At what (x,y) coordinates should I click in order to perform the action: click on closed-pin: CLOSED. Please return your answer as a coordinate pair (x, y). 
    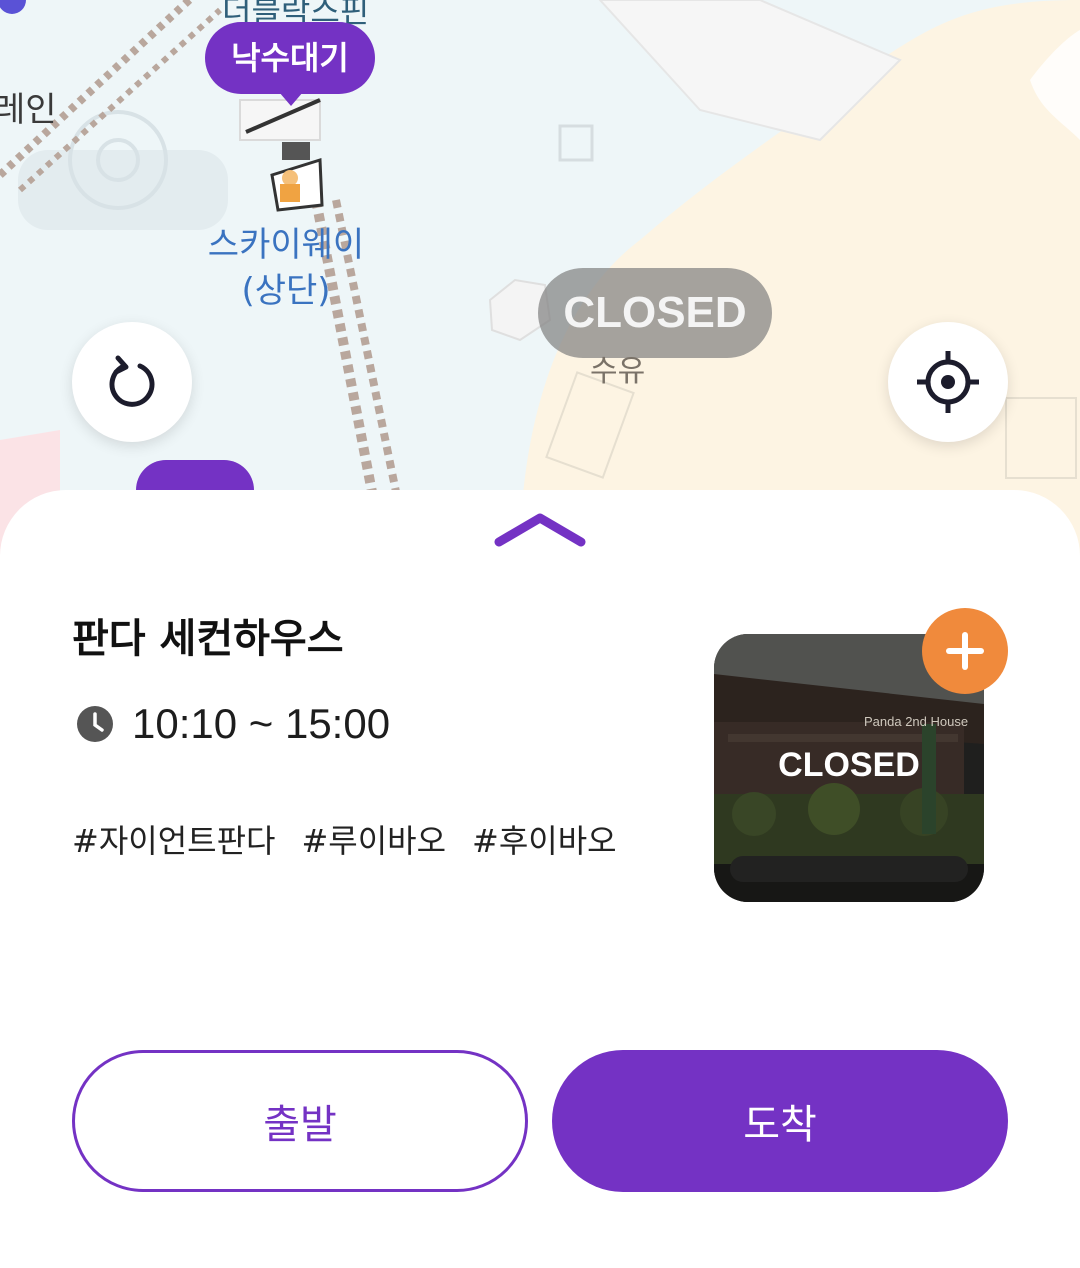
    Looking at the image, I should click on (655, 313).